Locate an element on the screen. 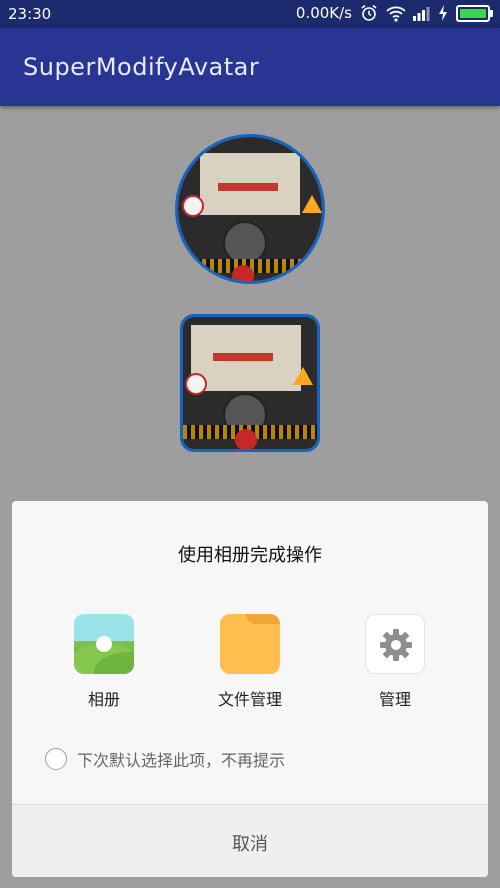  alarm-icon is located at coordinates (369, 13).